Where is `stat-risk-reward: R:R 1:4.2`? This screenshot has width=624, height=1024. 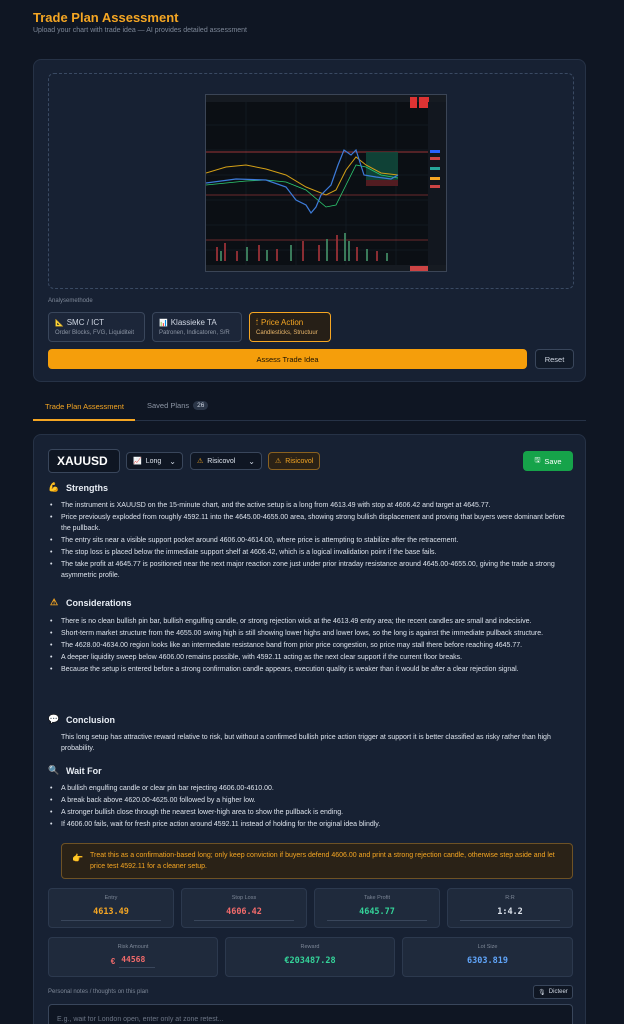 stat-risk-reward: R:R 1:4.2 is located at coordinates (510, 908).